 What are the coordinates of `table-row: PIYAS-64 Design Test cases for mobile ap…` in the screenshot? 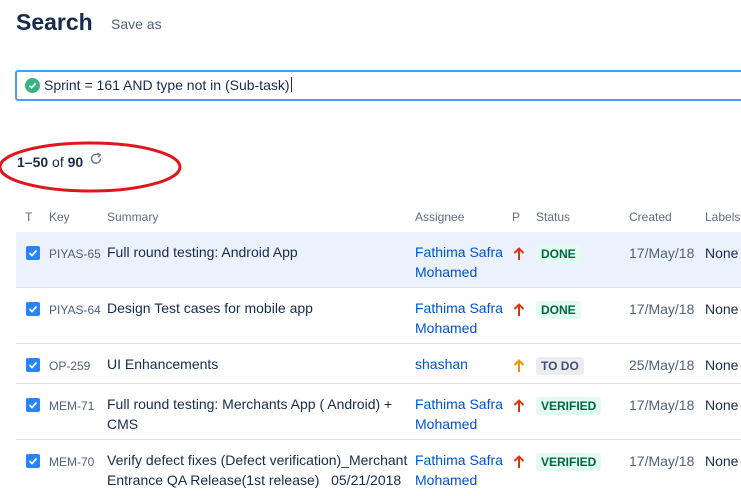 It's located at (378, 316).